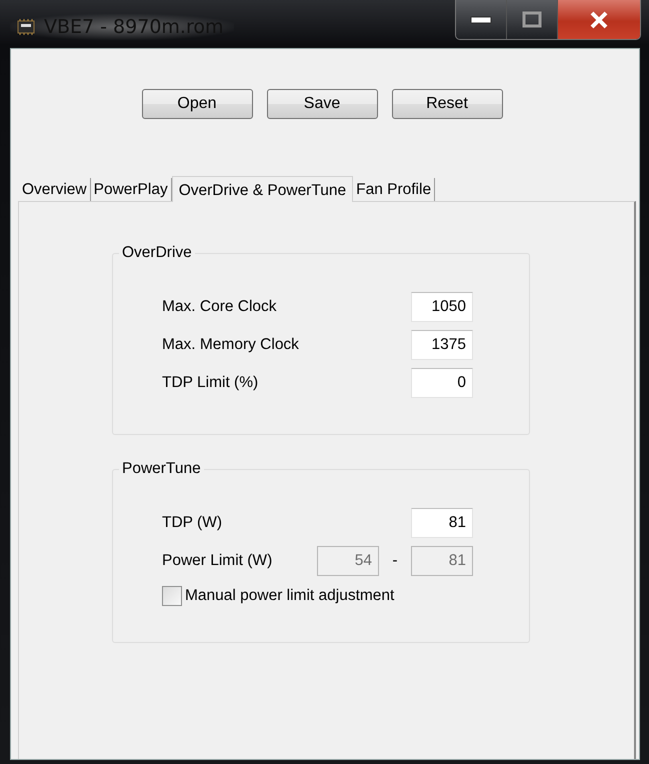  What do you see at coordinates (442, 523) in the screenshot?
I see `input-field: 81` at bounding box center [442, 523].